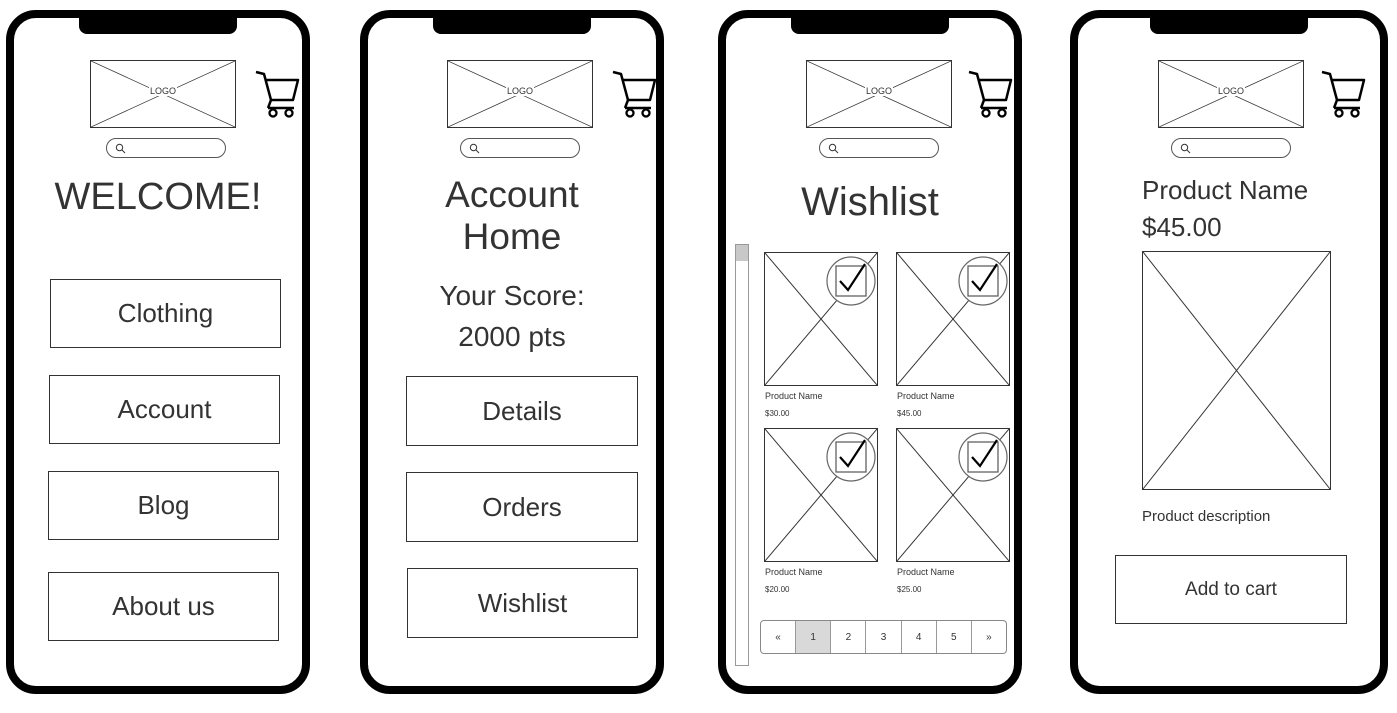  What do you see at coordinates (522, 507) in the screenshot?
I see `orders-button: Orders` at bounding box center [522, 507].